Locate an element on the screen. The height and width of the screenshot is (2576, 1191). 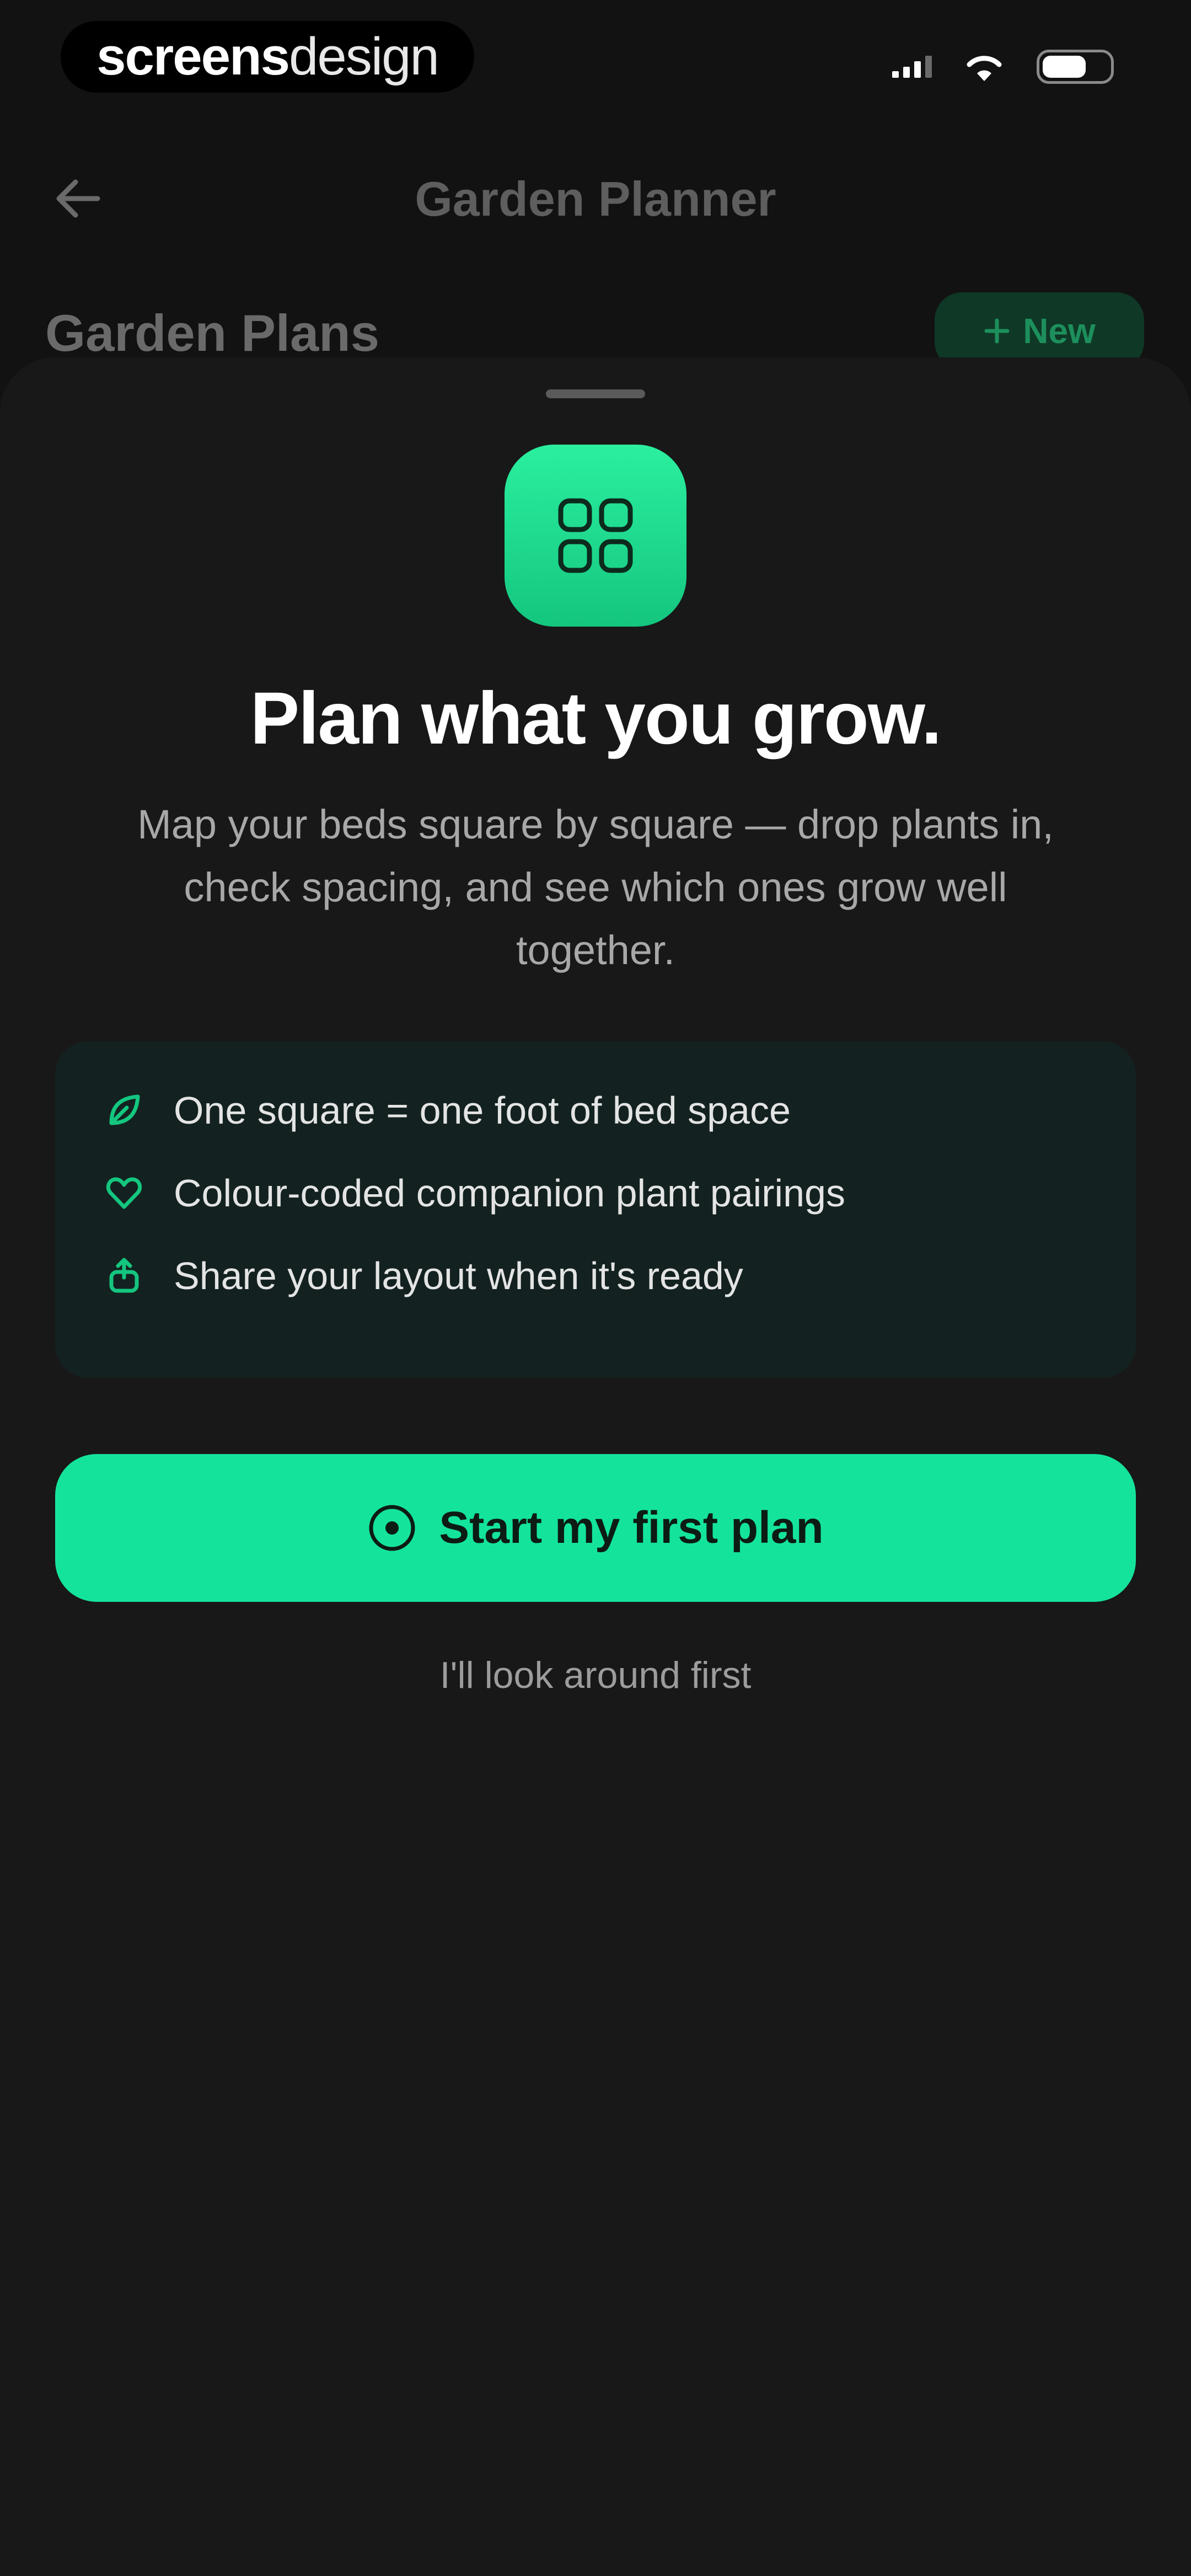
brand-logo: screens design is located at coordinates (267, 57).